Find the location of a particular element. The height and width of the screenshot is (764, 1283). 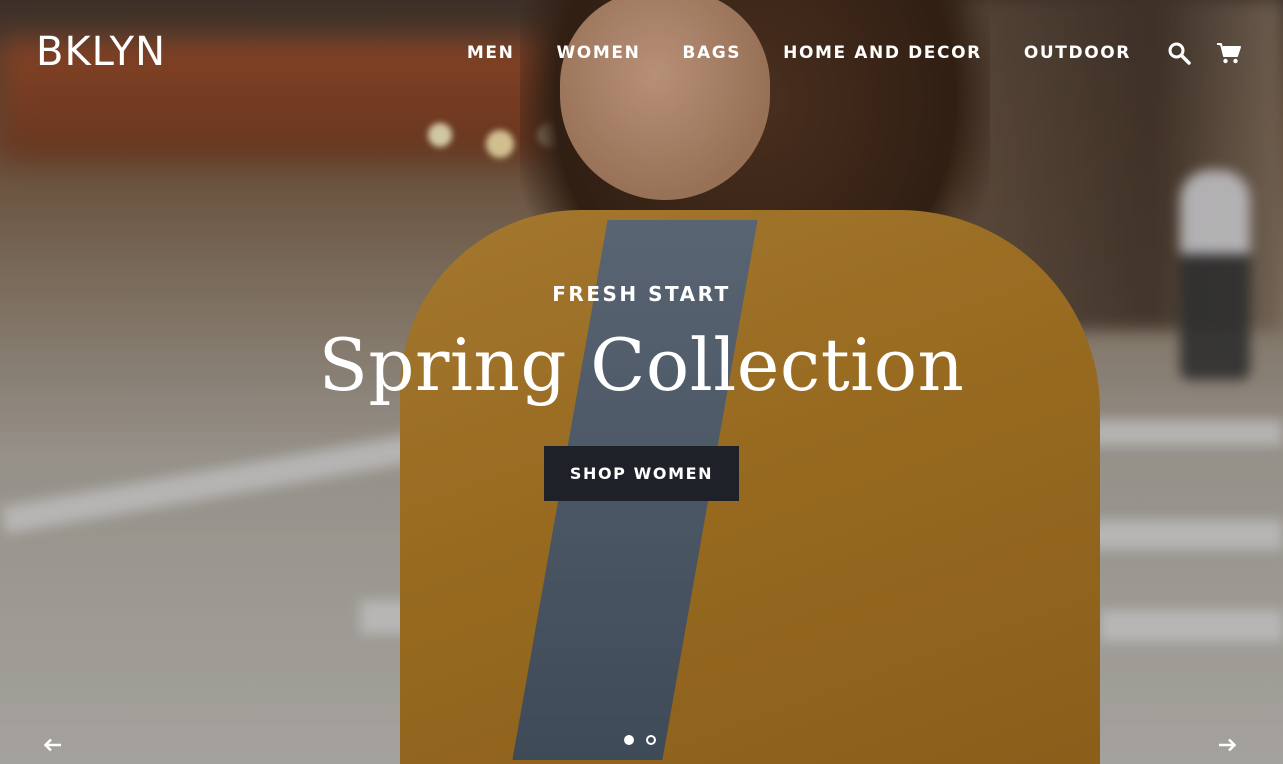

search-icon is located at coordinates (1179, 53).